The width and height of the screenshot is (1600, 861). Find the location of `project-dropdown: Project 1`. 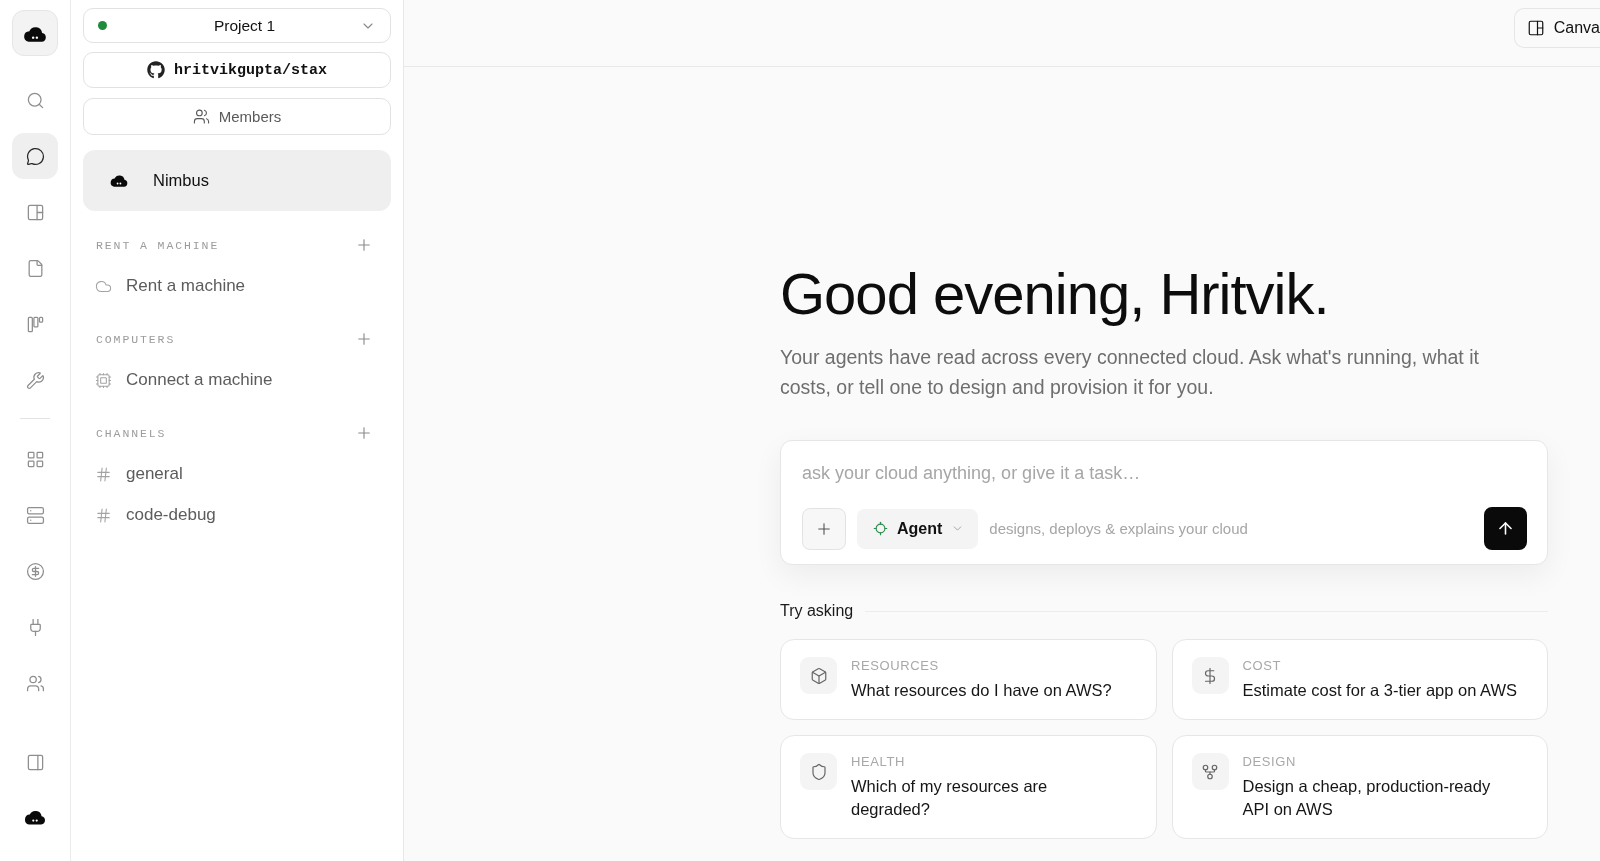

project-dropdown: Project 1 is located at coordinates (237, 25).